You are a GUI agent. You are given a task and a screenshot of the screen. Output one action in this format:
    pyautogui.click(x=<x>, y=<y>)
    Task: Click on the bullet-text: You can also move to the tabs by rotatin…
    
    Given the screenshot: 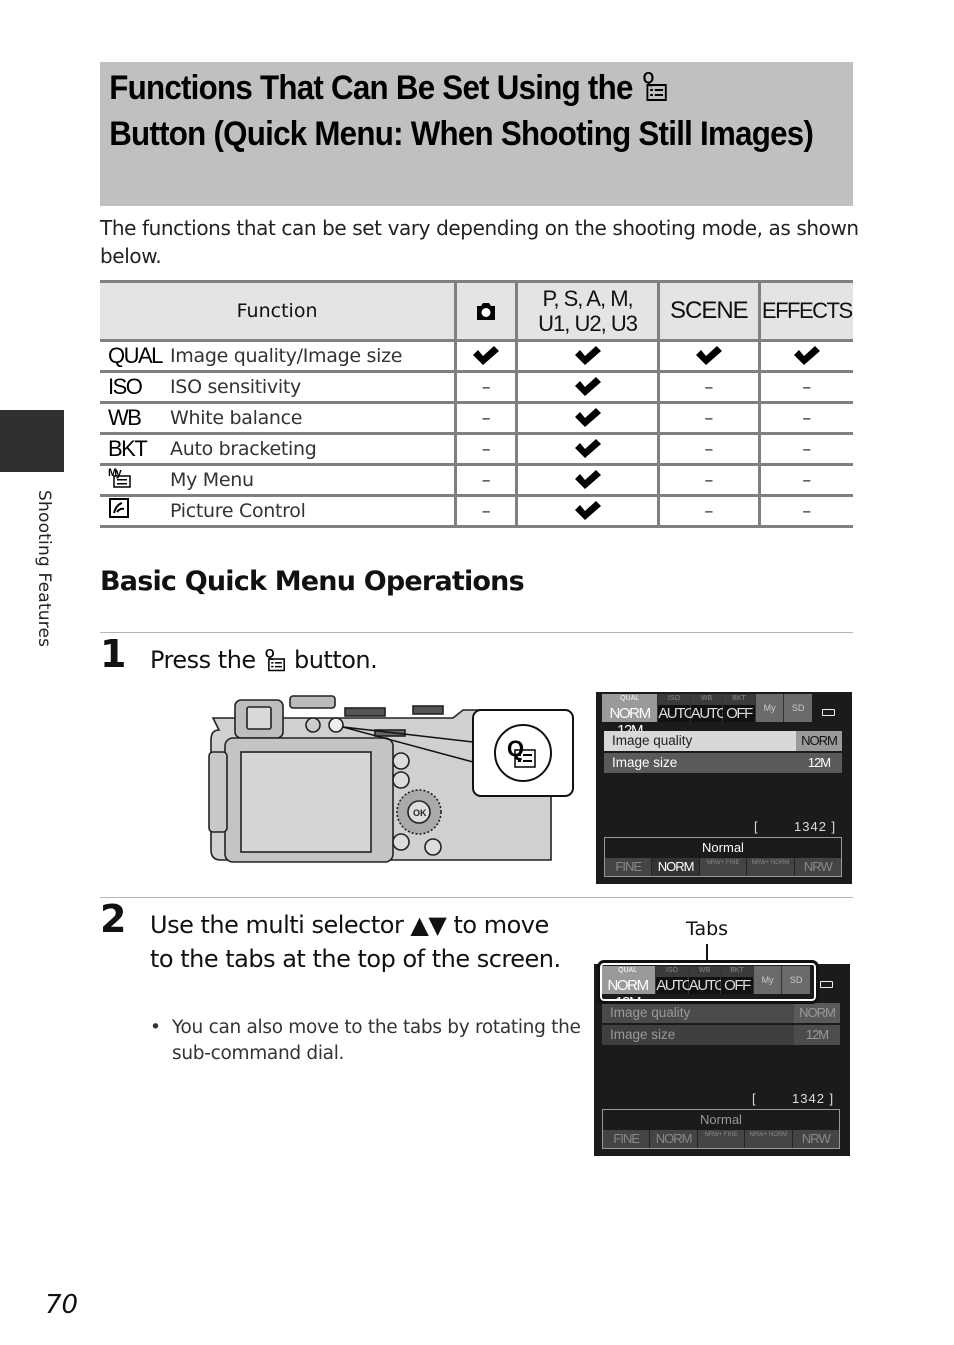 What is the action you would take?
    pyautogui.click(x=376, y=1040)
    